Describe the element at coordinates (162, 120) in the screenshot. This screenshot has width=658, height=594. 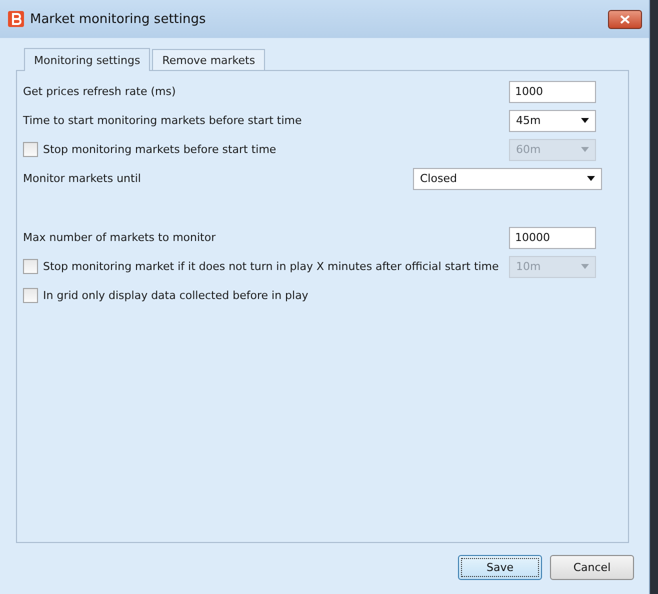
I see `field-label: Time to start monitoring markets before start time` at that location.